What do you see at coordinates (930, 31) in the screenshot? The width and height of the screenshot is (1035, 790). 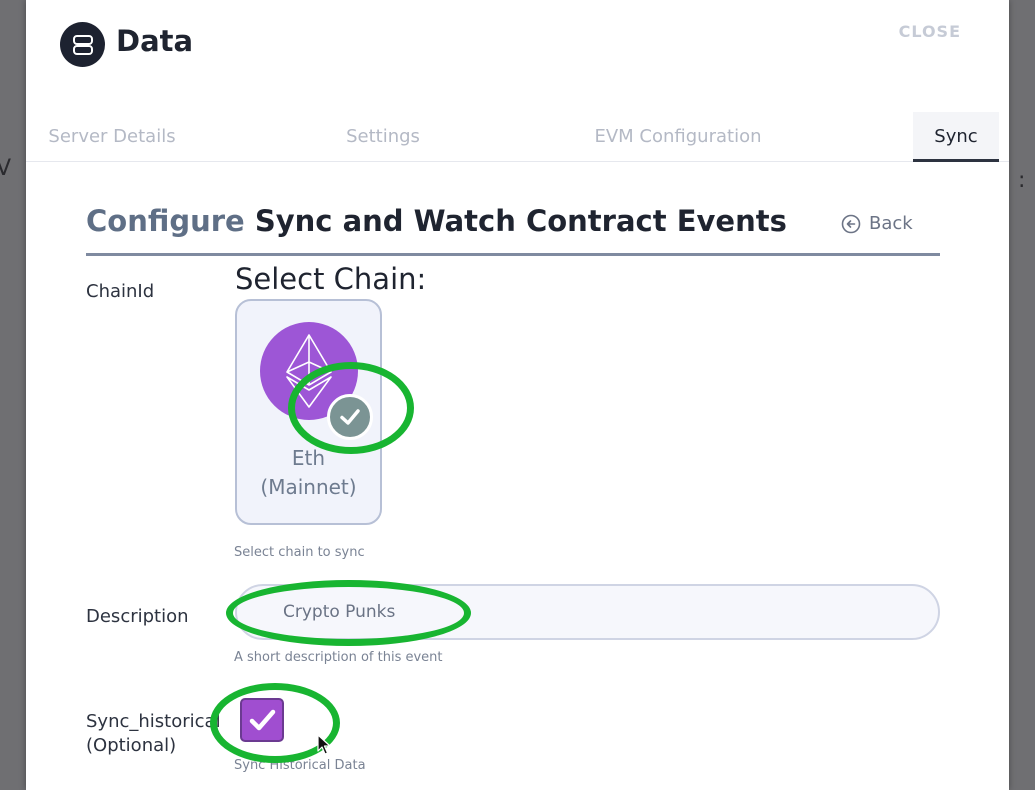 I see `close-button: CLOSE` at bounding box center [930, 31].